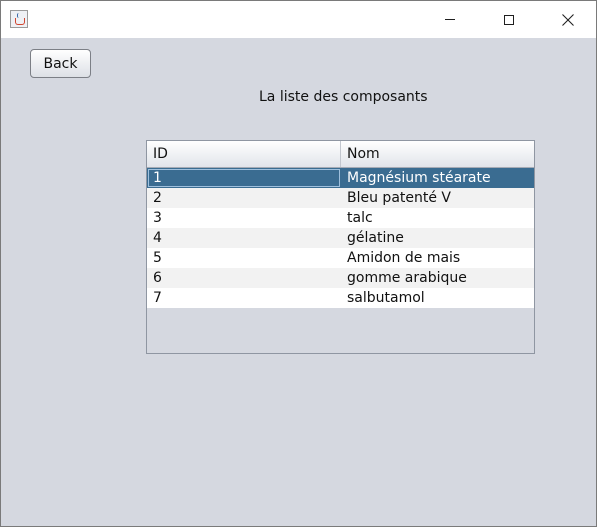  Describe the element at coordinates (157, 218) in the screenshot. I see `cell-id: 3` at that location.